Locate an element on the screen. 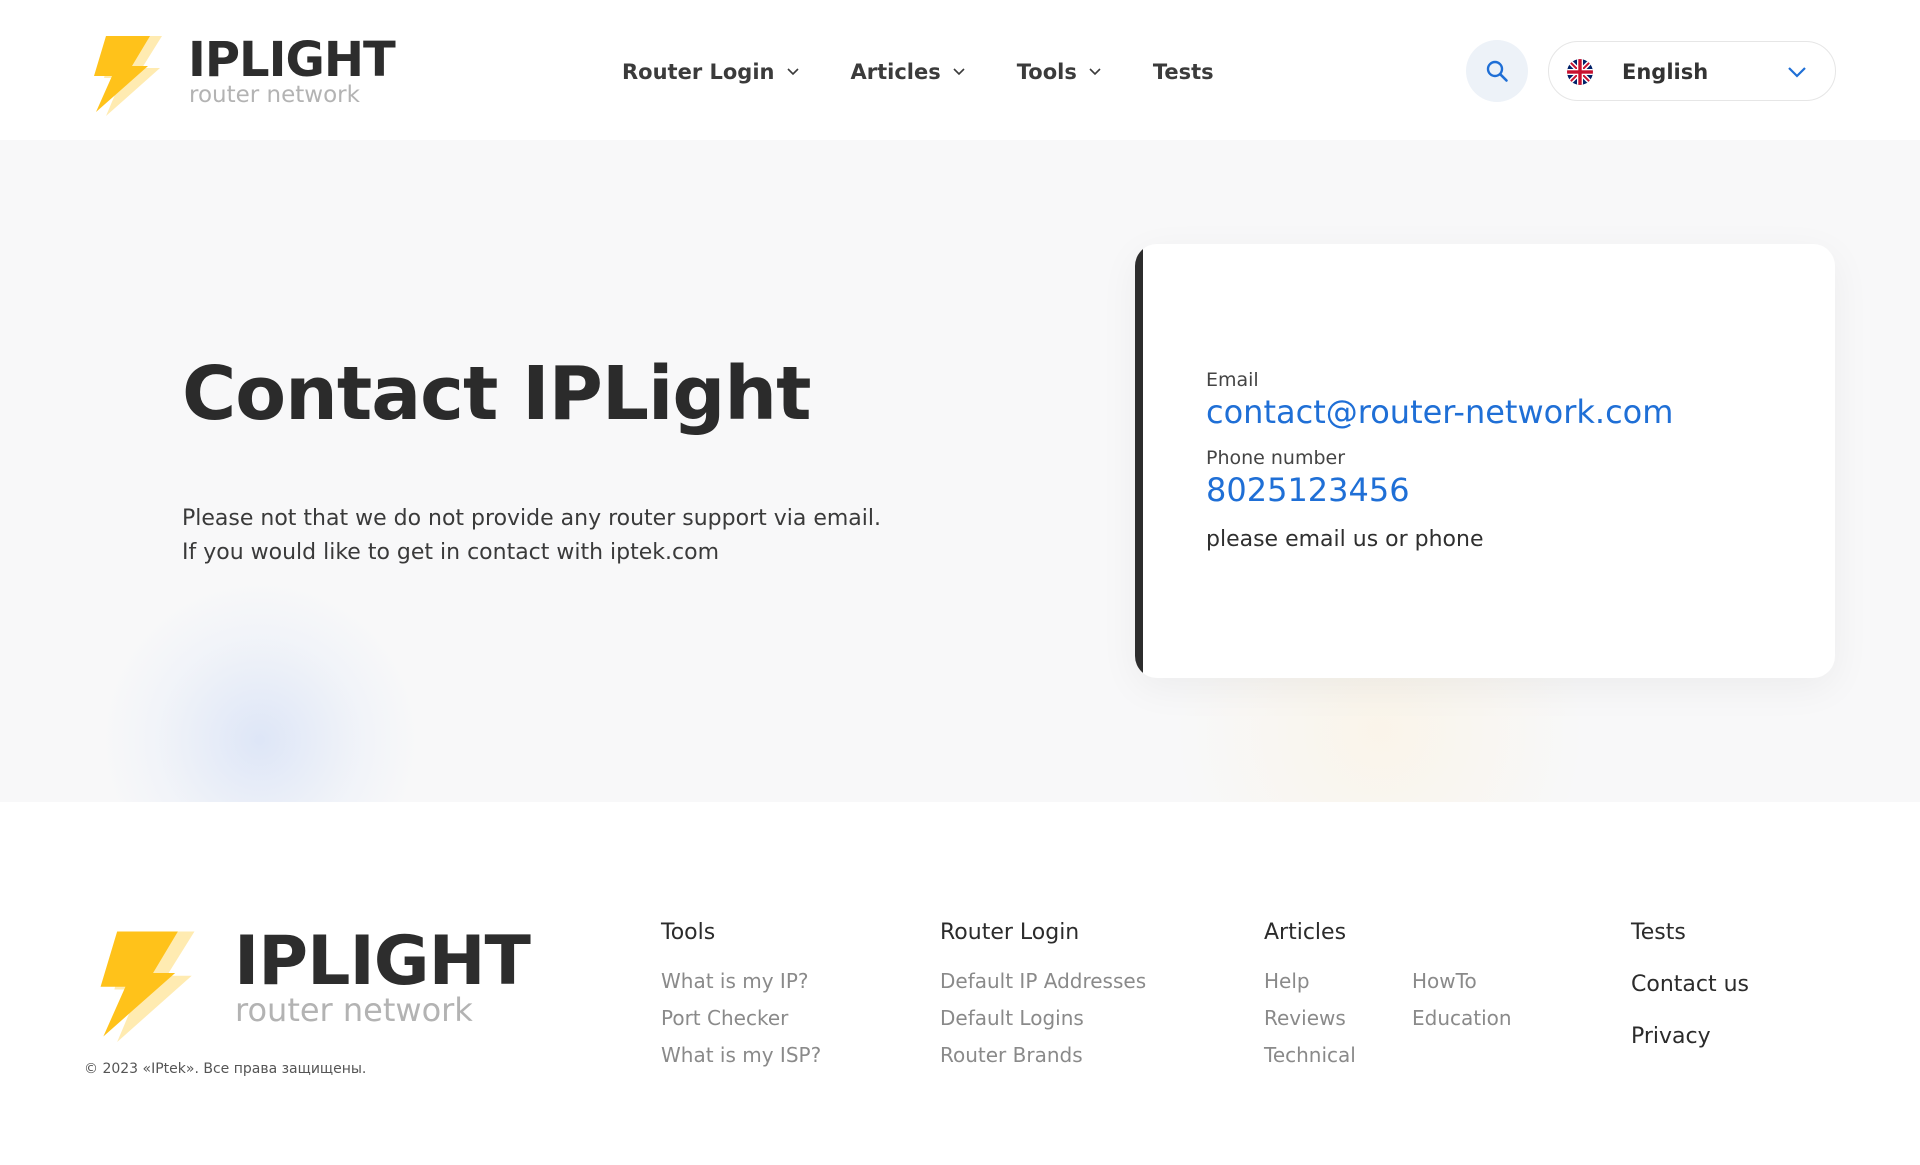 Image resolution: width=1920 pixels, height=1165 pixels. site-logo: IPLIGHT router network is located at coordinates (244, 74).